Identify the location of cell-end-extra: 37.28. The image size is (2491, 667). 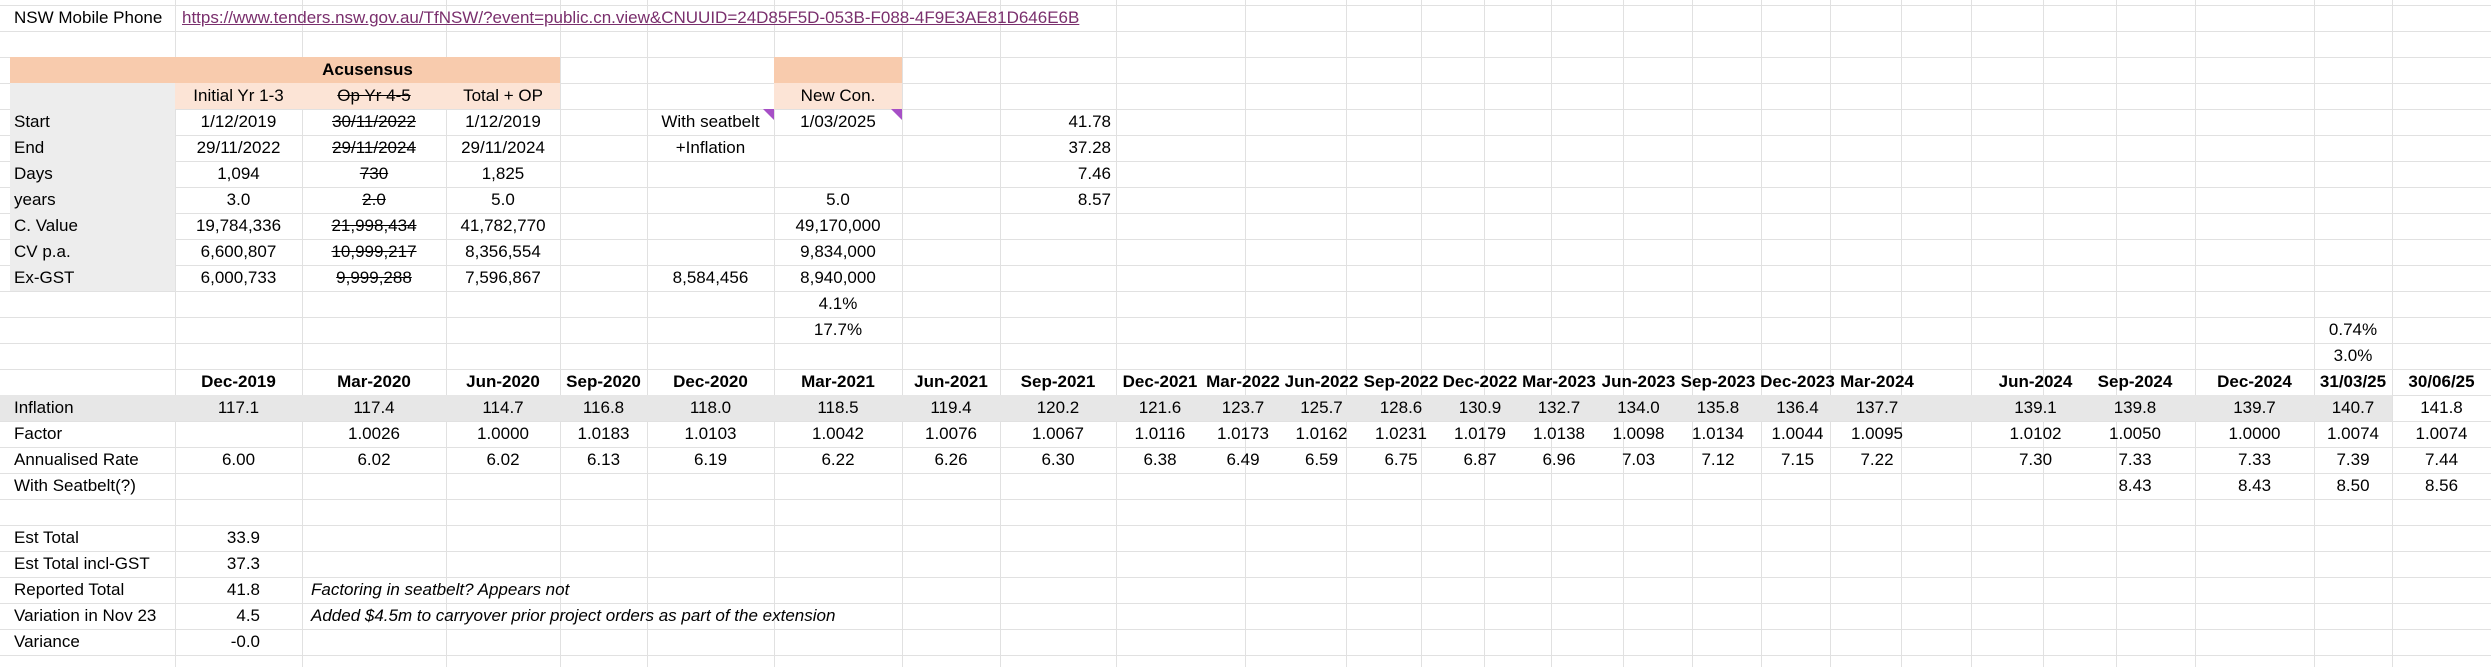
(1058, 148).